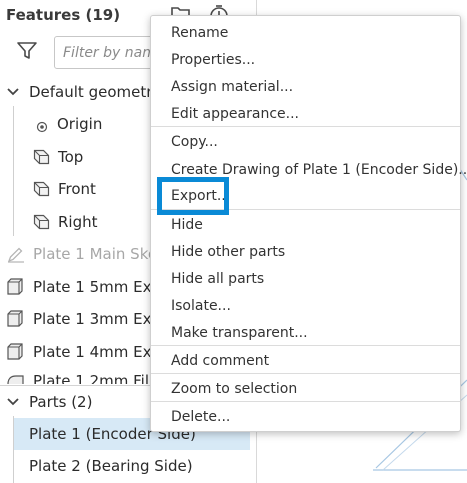 This screenshot has width=467, height=483. Describe the element at coordinates (27, 53) in the screenshot. I see `filter-icon` at that location.